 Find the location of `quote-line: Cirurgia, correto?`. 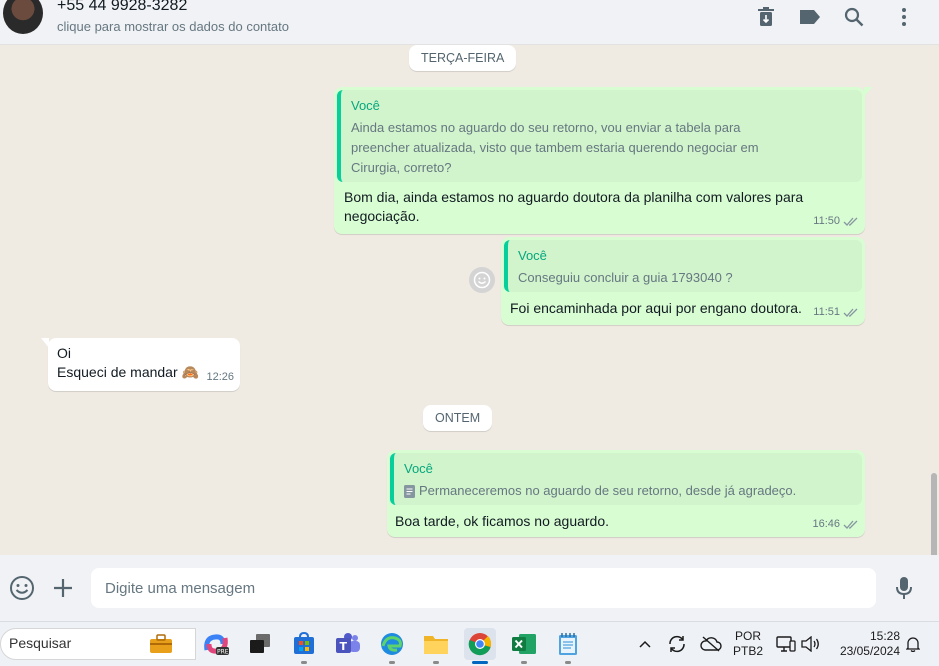

quote-line: Cirurgia, correto? is located at coordinates (401, 167).